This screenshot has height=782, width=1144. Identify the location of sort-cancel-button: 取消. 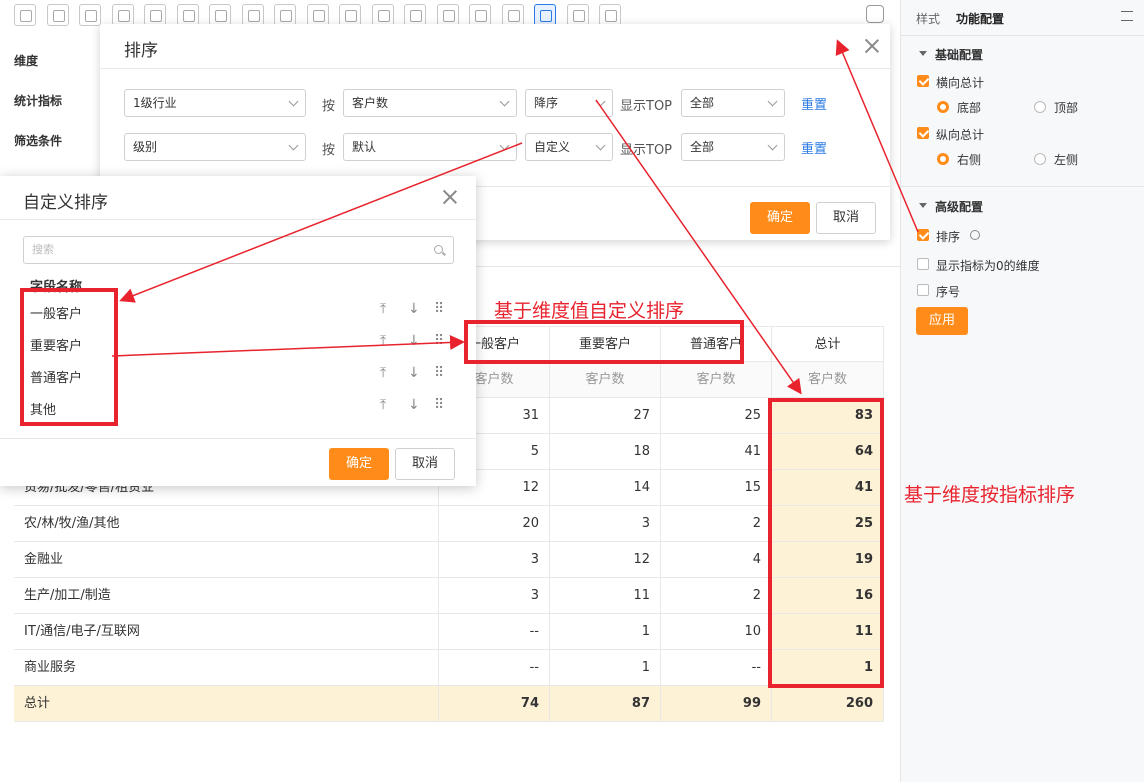
(846, 218).